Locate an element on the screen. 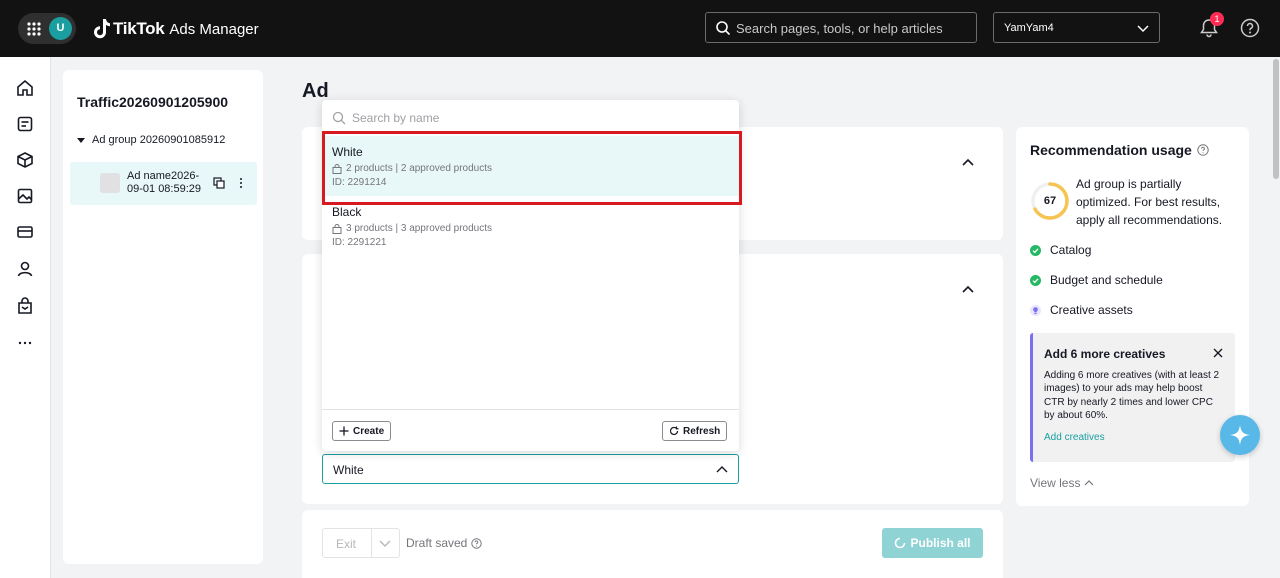 The image size is (1280, 578). checklist-item: Creative assets is located at coordinates (1081, 310).